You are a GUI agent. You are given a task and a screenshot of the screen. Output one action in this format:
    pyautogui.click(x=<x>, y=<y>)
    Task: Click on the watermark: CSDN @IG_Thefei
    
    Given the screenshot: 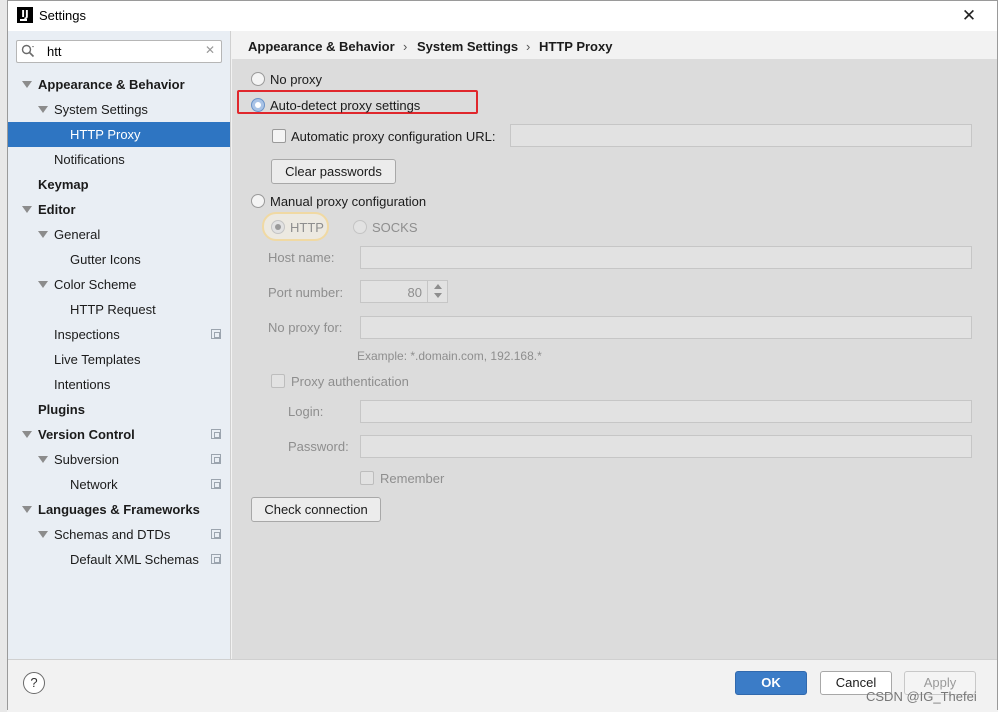 What is the action you would take?
    pyautogui.click(x=921, y=696)
    